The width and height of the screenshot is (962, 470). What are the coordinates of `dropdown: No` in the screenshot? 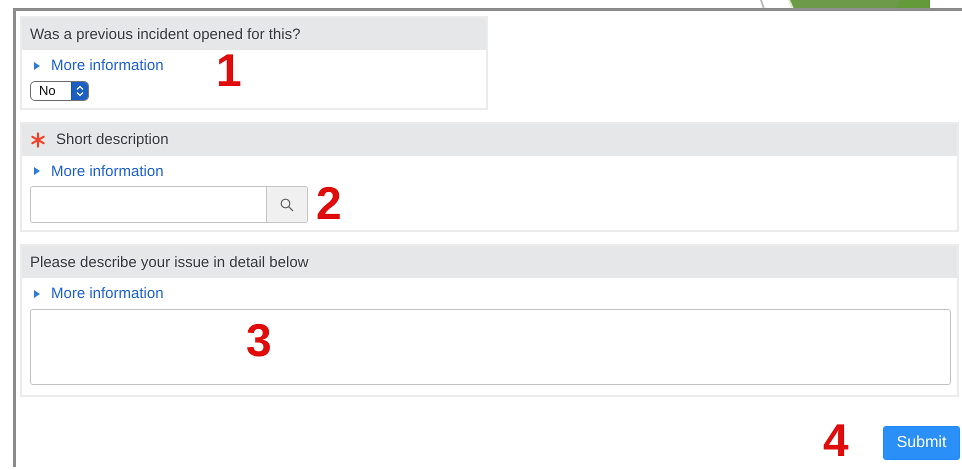 It's located at (59, 90).